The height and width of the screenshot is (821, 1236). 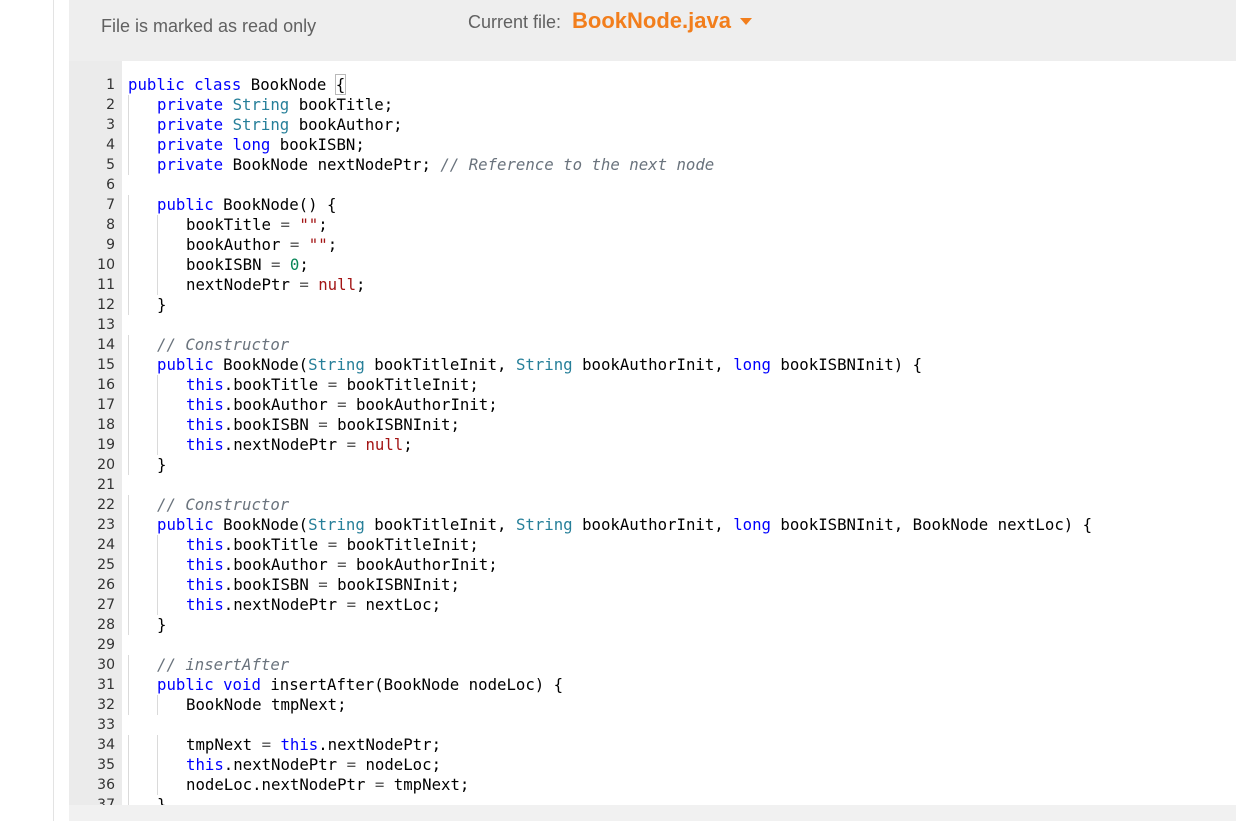 I want to click on line-number: 20, so click(x=106, y=465).